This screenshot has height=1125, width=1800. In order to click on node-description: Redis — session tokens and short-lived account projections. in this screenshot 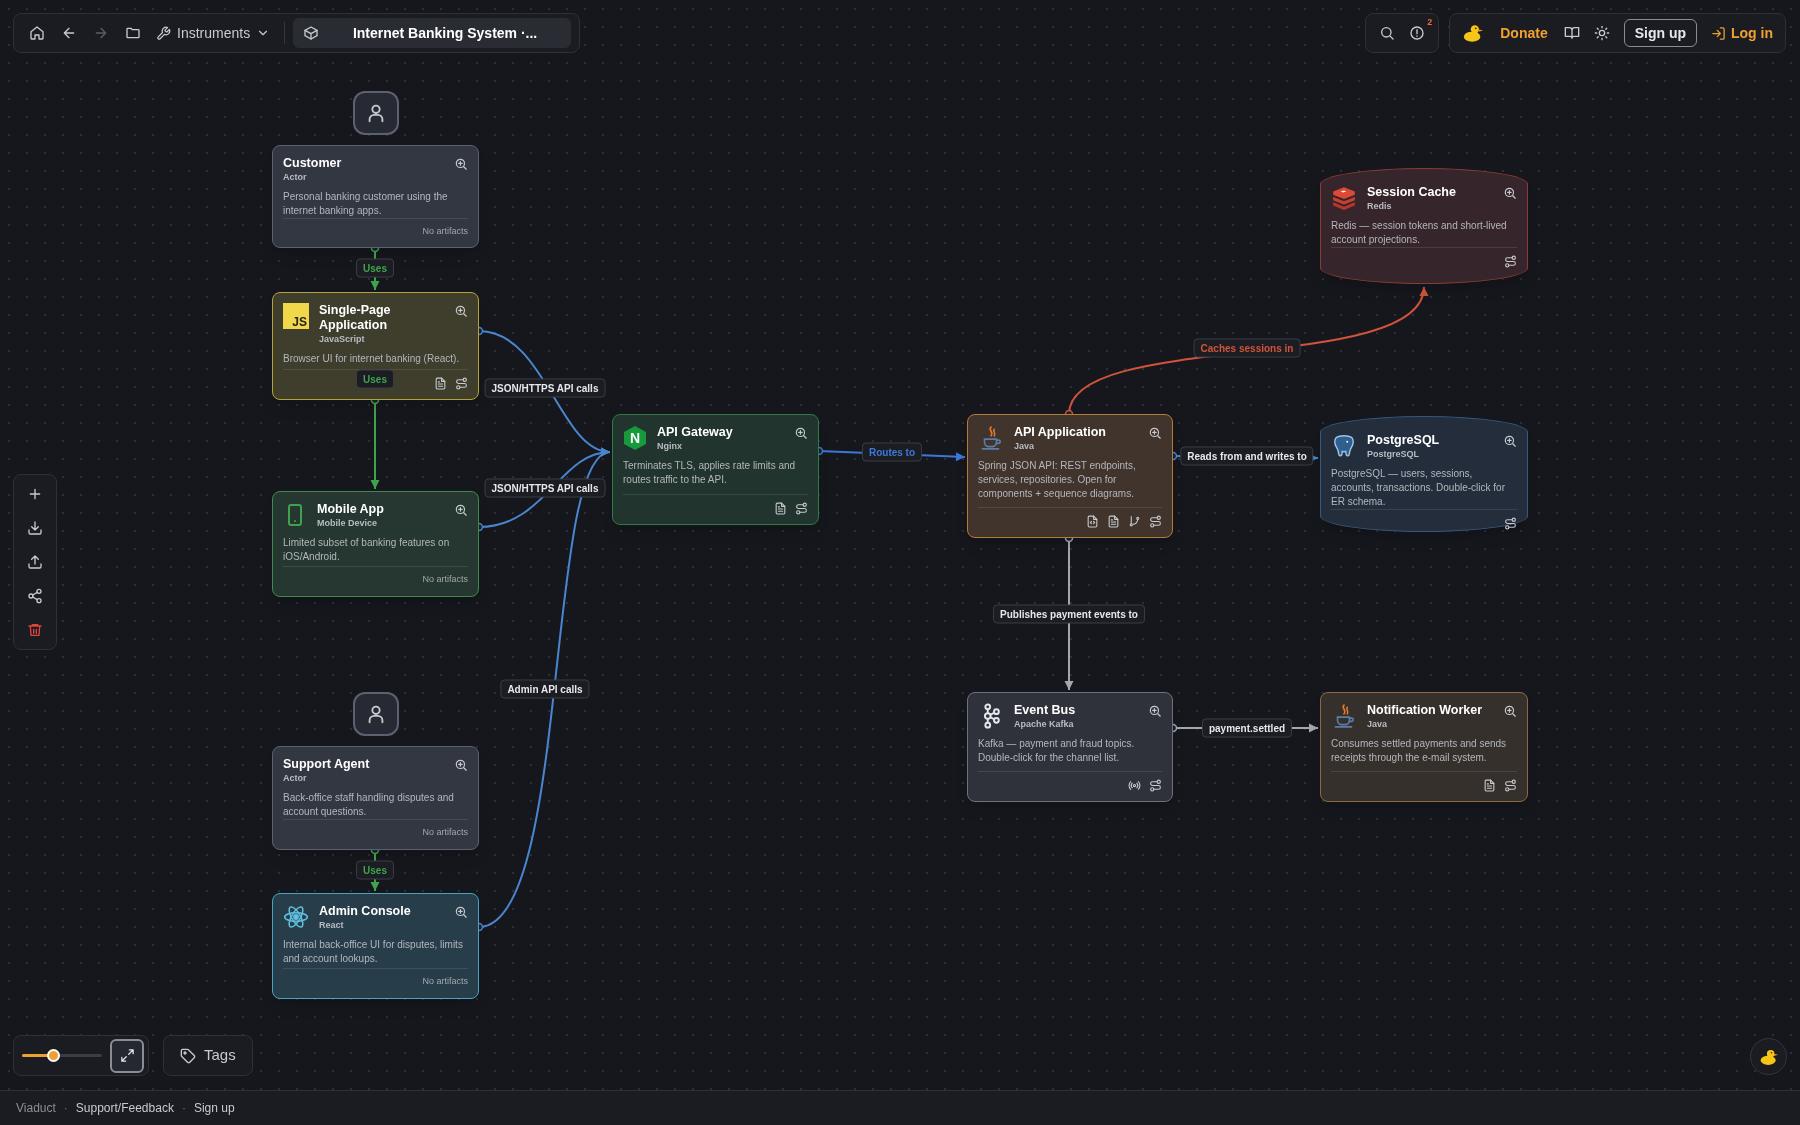, I will do `click(1419, 233)`.